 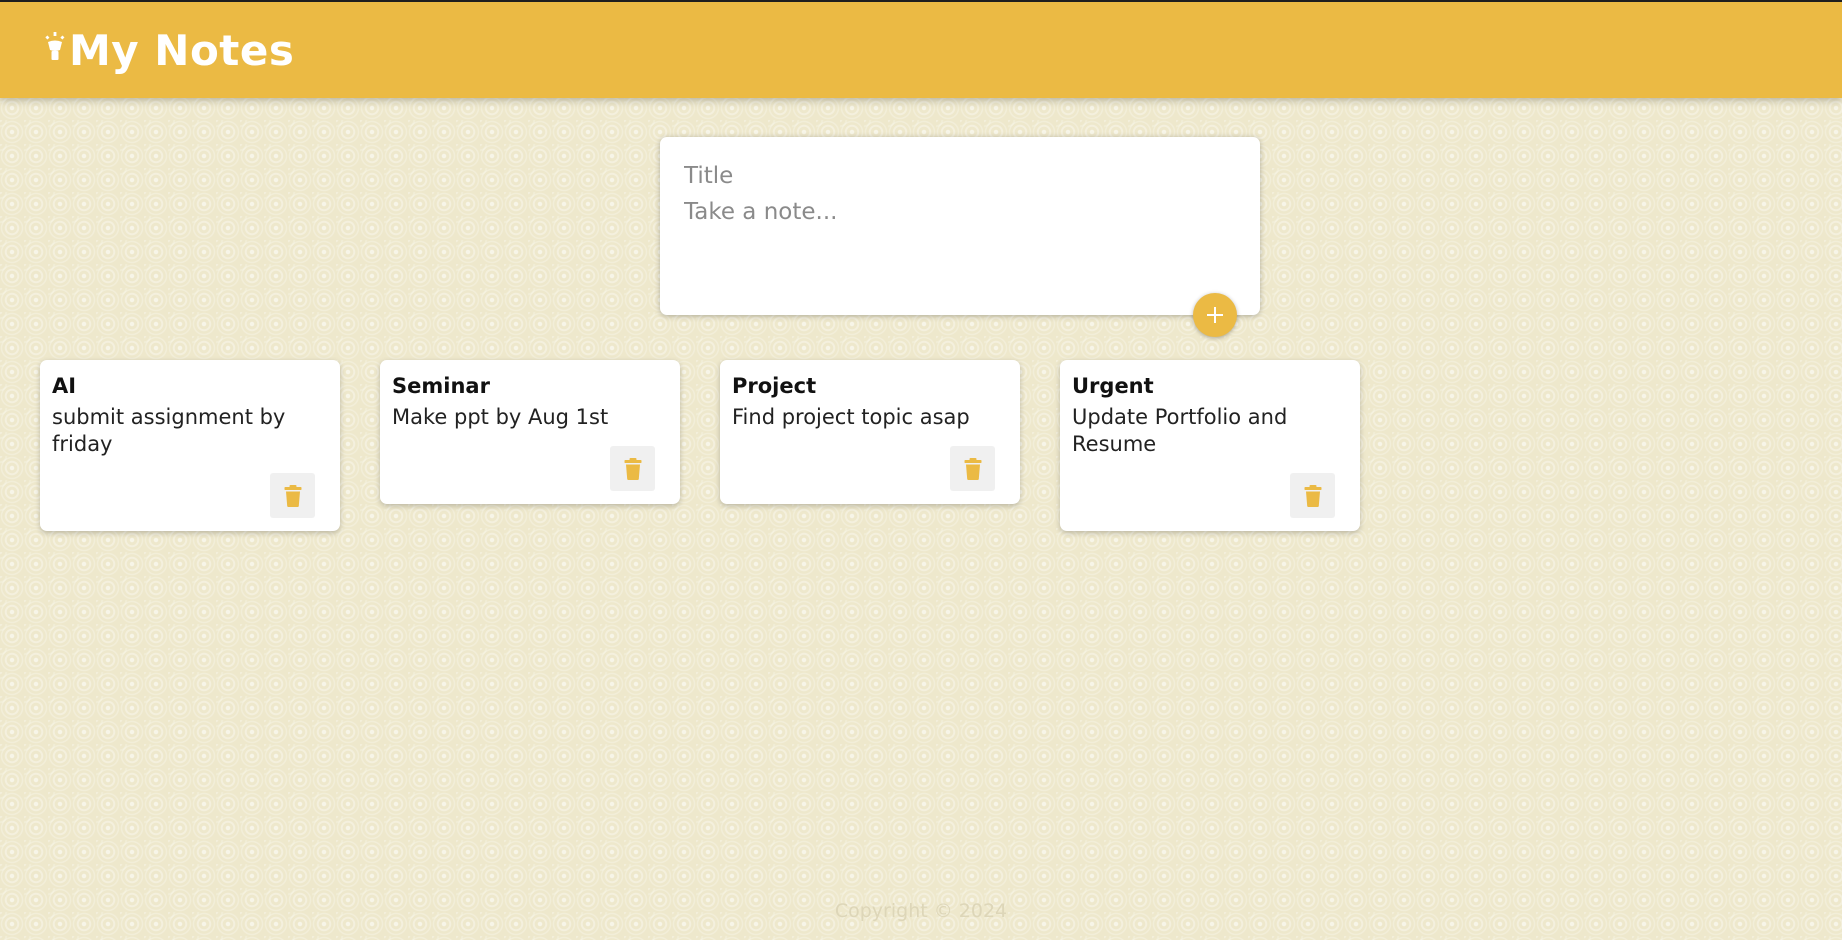 I want to click on note-content: Find project topic asap, so click(x=851, y=417).